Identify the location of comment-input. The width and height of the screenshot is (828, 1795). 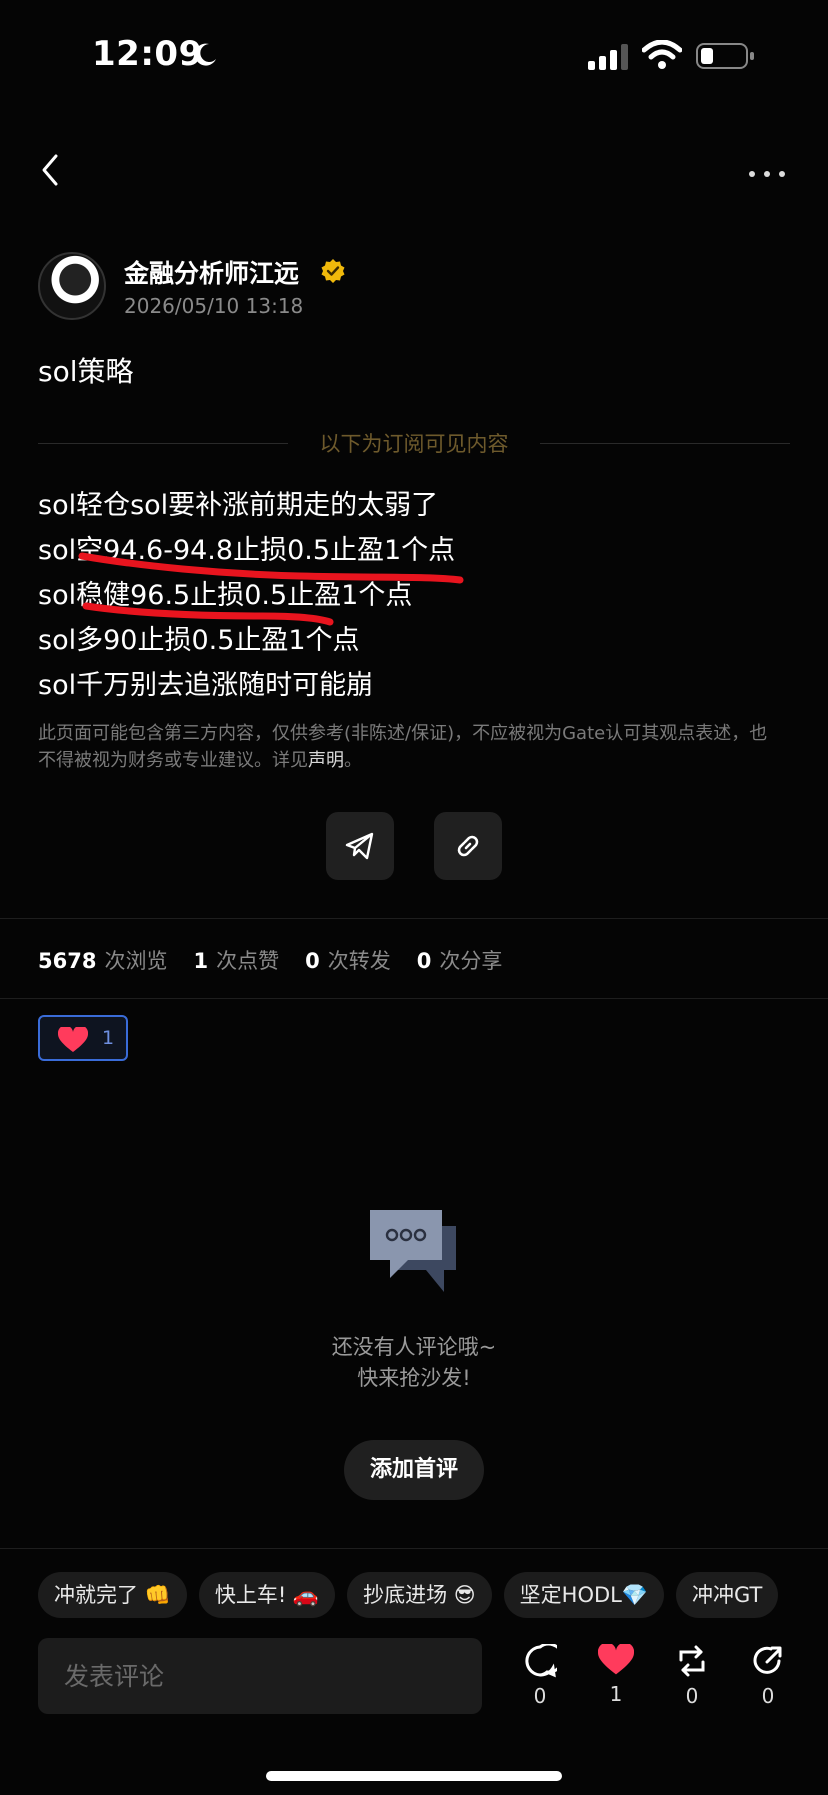
(260, 1676).